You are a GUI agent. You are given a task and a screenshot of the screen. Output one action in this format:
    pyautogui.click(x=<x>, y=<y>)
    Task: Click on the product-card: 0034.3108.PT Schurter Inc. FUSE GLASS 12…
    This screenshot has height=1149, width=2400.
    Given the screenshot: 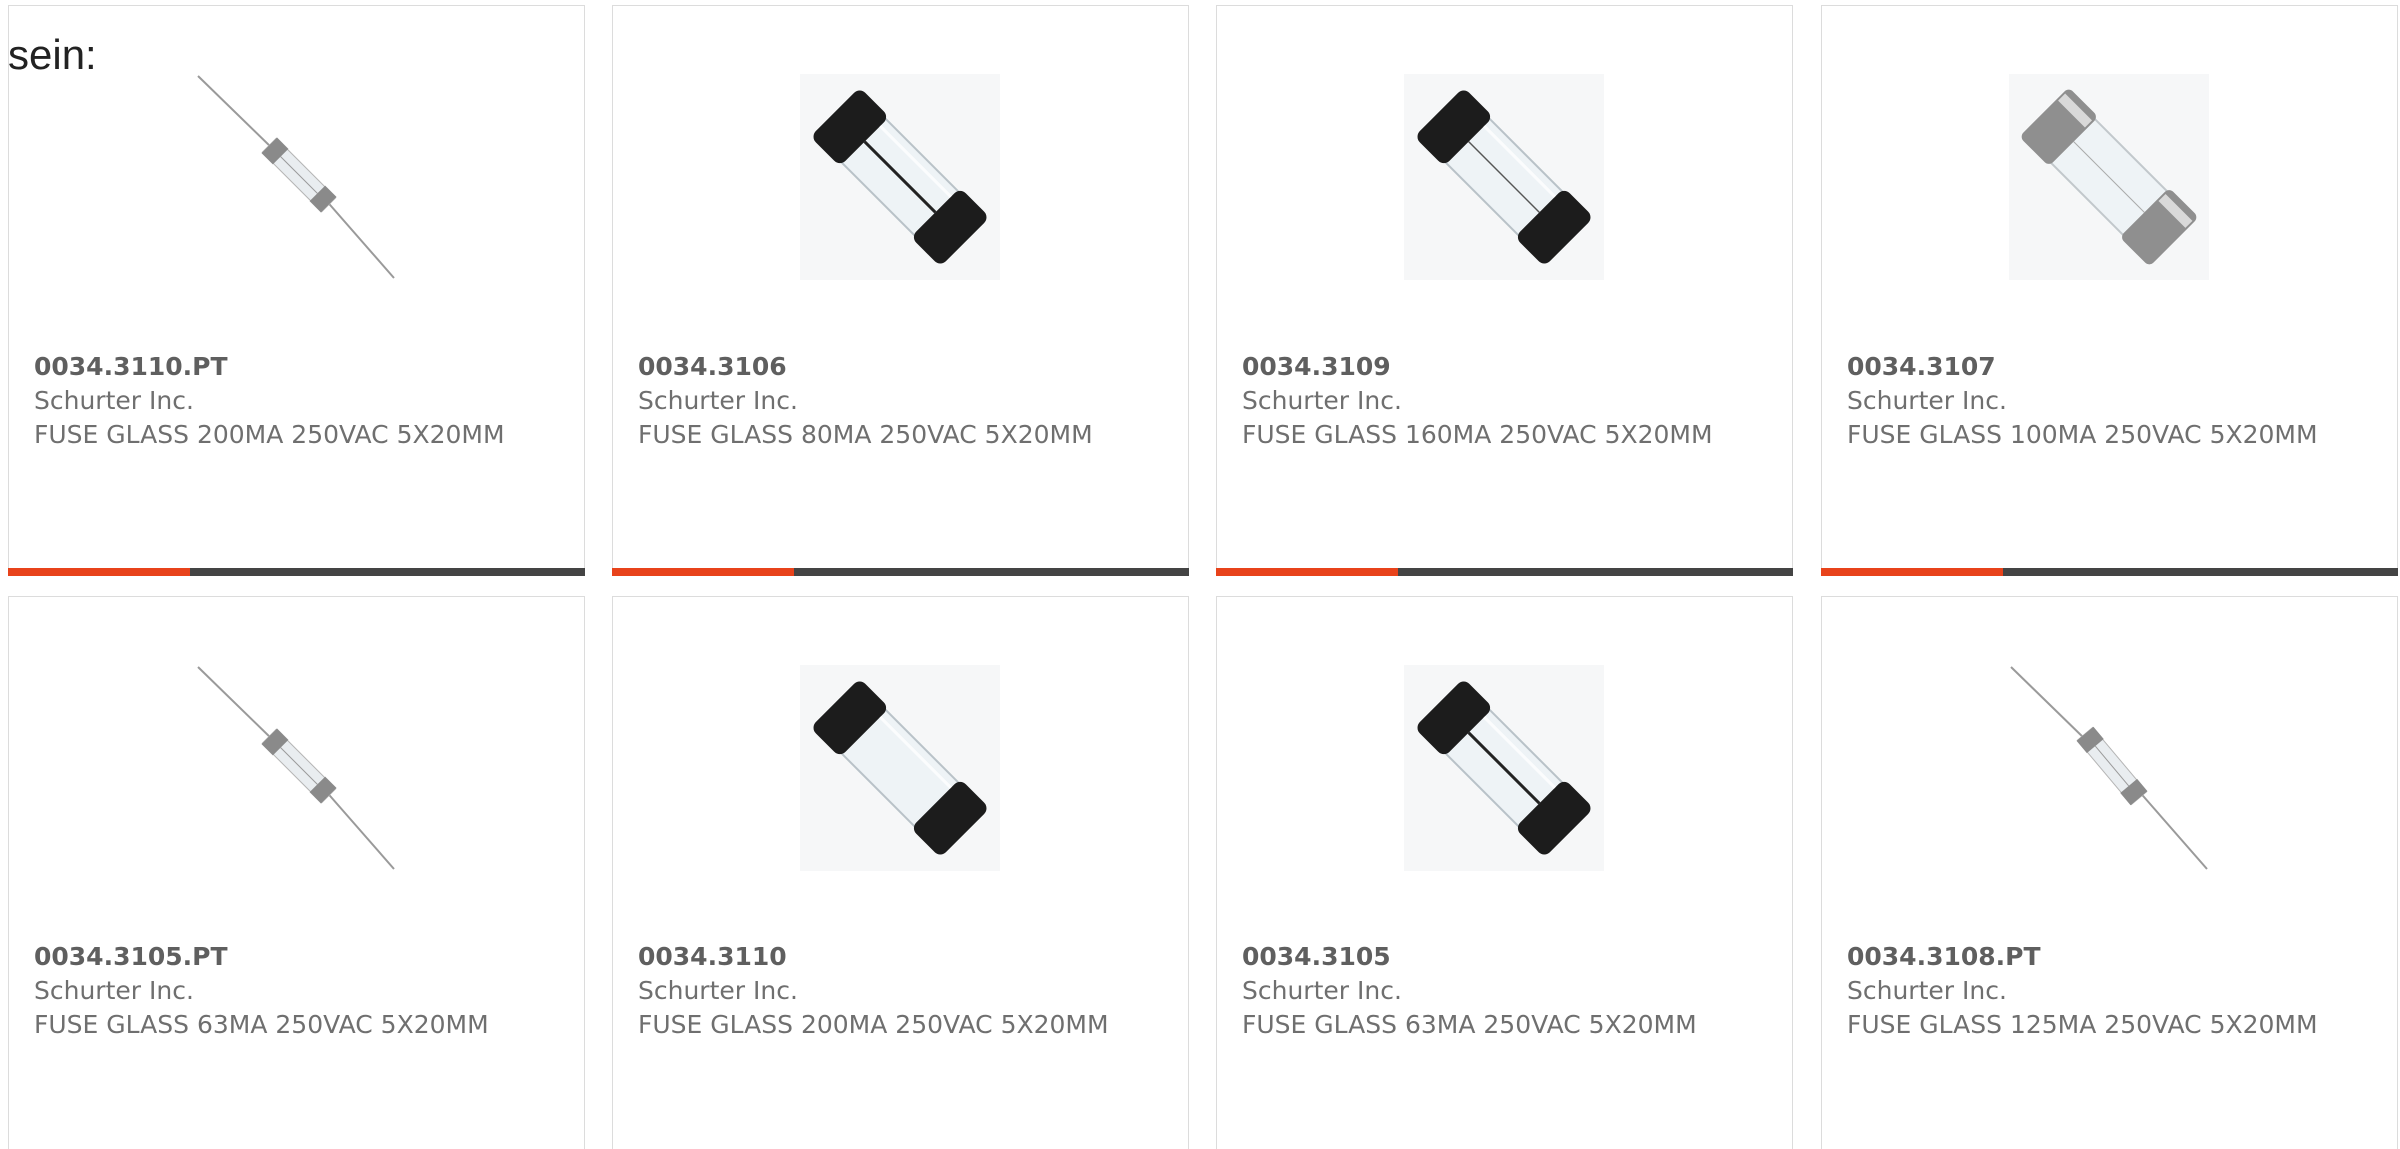 What is the action you would take?
    pyautogui.click(x=2109, y=872)
    